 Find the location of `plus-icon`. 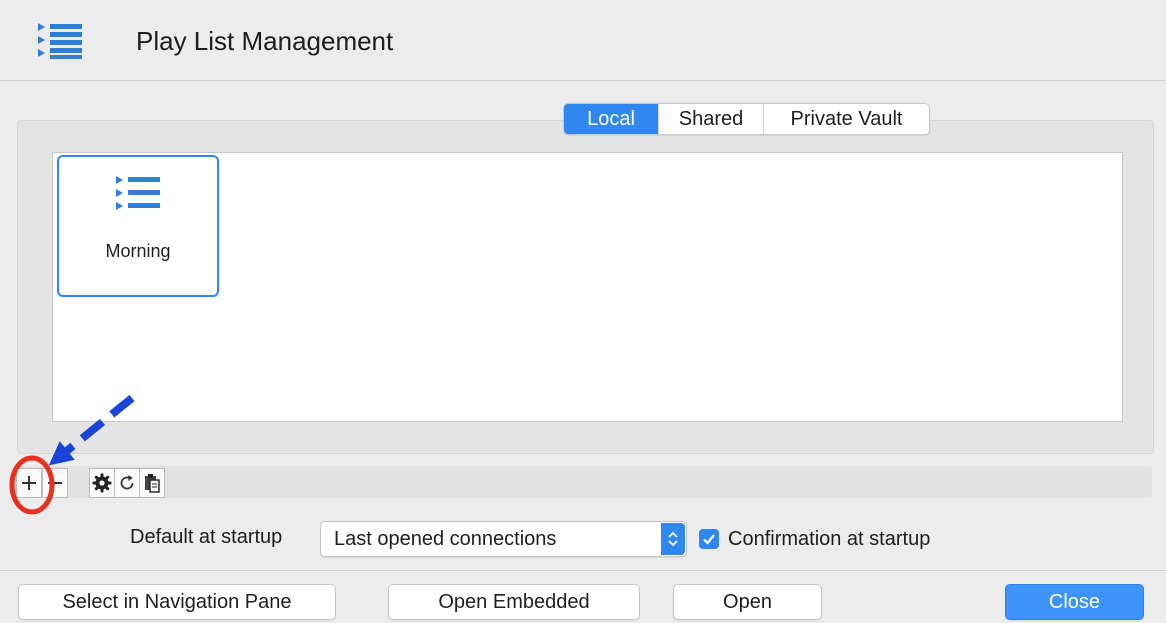

plus-icon is located at coordinates (29, 483).